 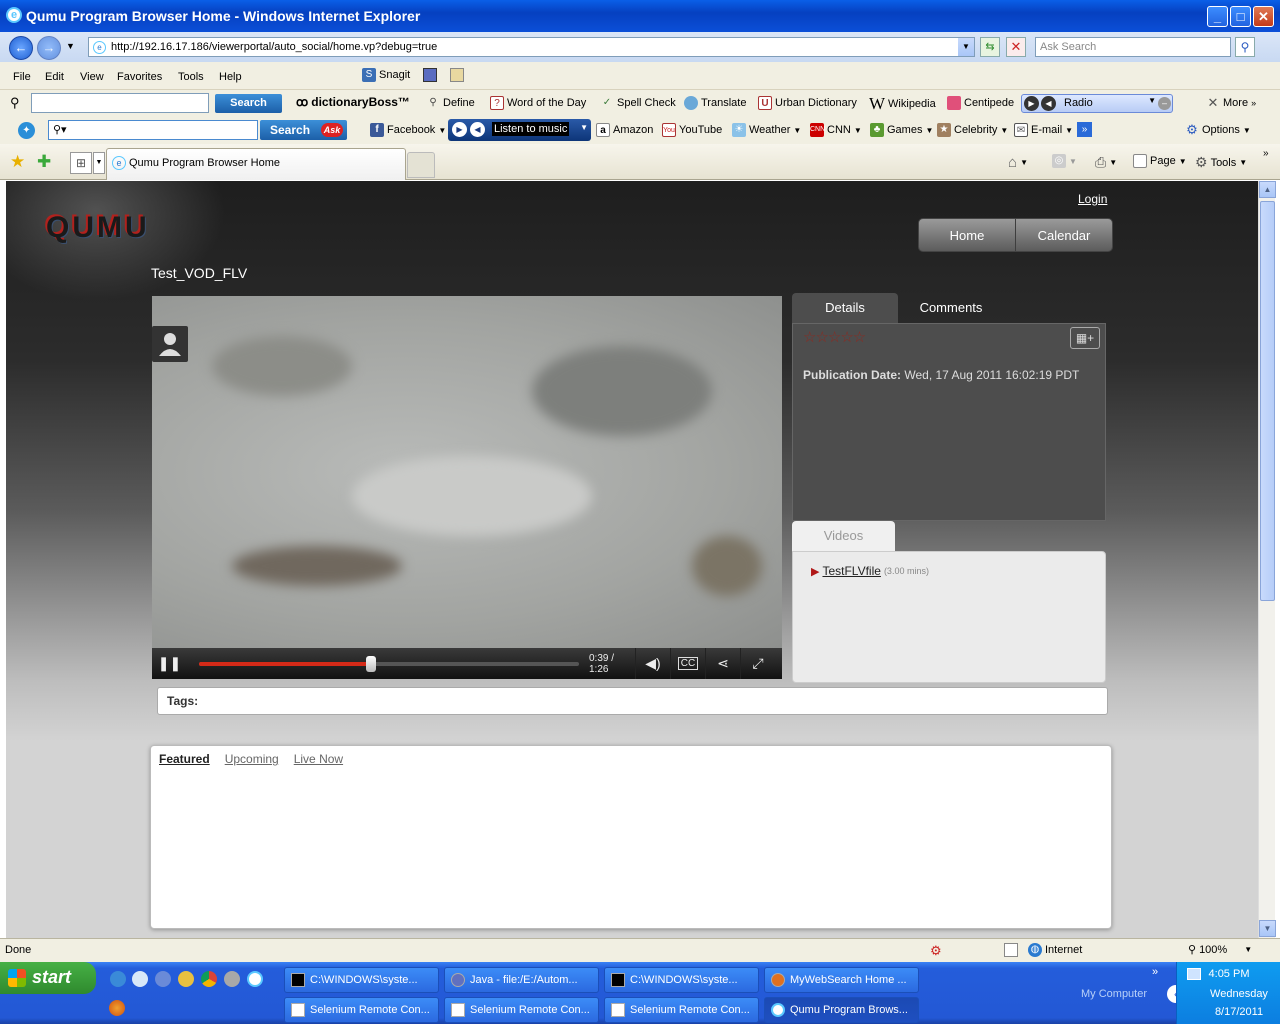 What do you see at coordinates (26, 130) in the screenshot?
I see `mywebsearch-icon: ✦` at bounding box center [26, 130].